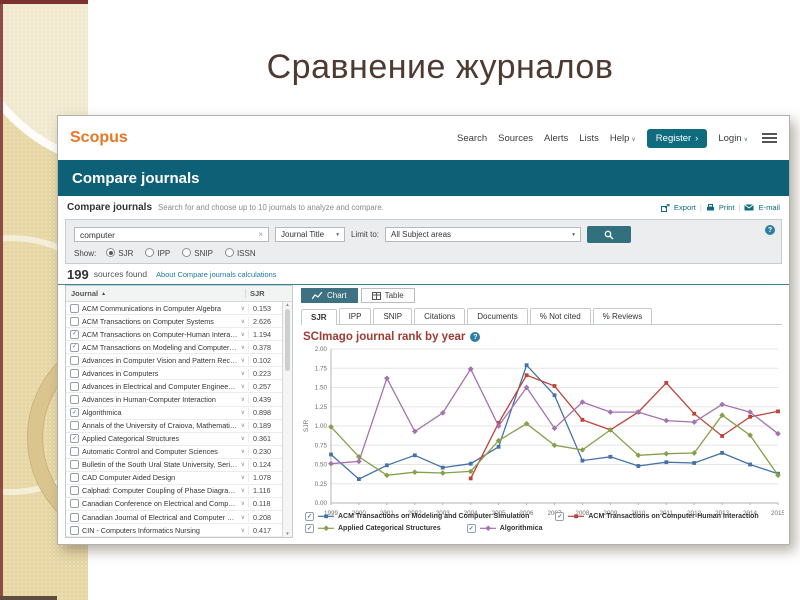 This screenshot has height=600, width=800. Describe the element at coordinates (589, 138) in the screenshot. I see `nav-lists: Lists` at that location.